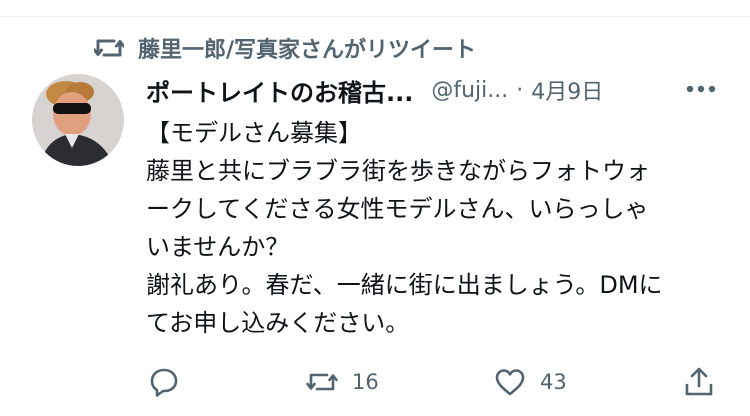  Describe the element at coordinates (218, 247) in the screenshot. I see `tweet-text-line: いませんか？` at that location.